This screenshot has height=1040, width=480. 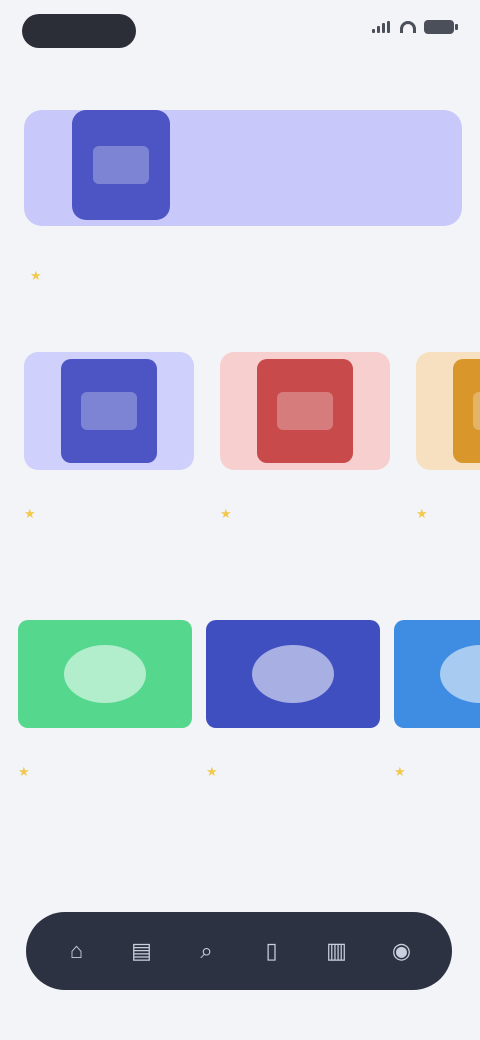 I want to click on tab-search: ⌕, so click(x=207, y=951).